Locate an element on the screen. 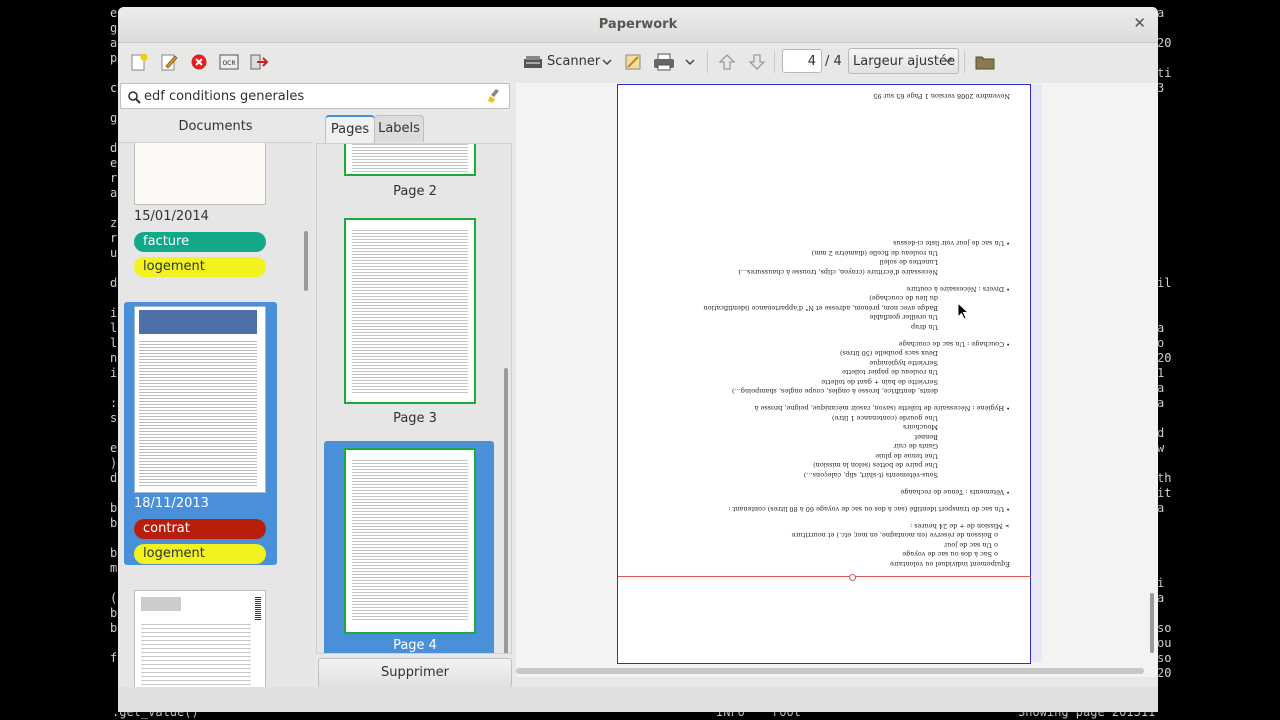 This screenshot has width=1280, height=720. previous-page-button is located at coordinates (727, 62).